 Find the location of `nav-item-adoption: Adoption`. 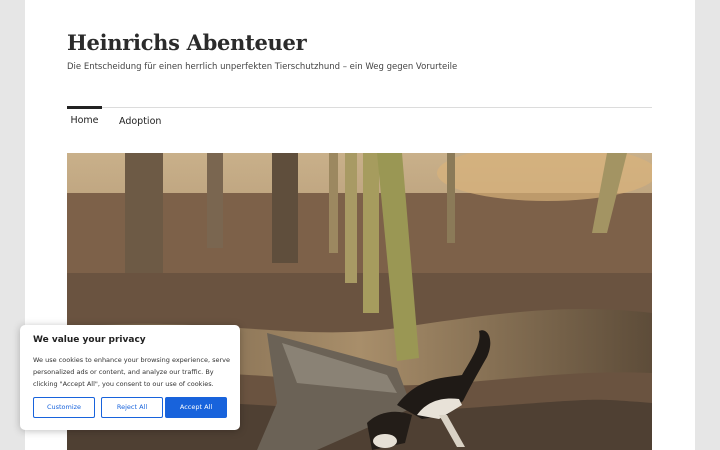

nav-item-adoption: Adoption is located at coordinates (140, 122).